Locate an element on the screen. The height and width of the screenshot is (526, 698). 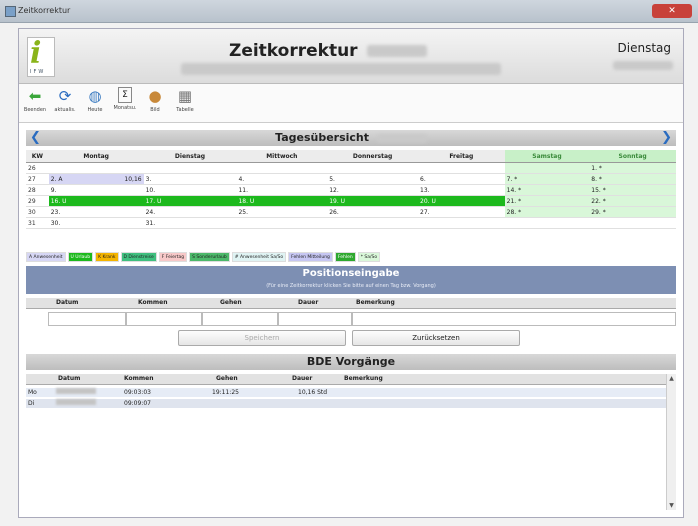
day-cell: 27. is located at coordinates (461, 212).